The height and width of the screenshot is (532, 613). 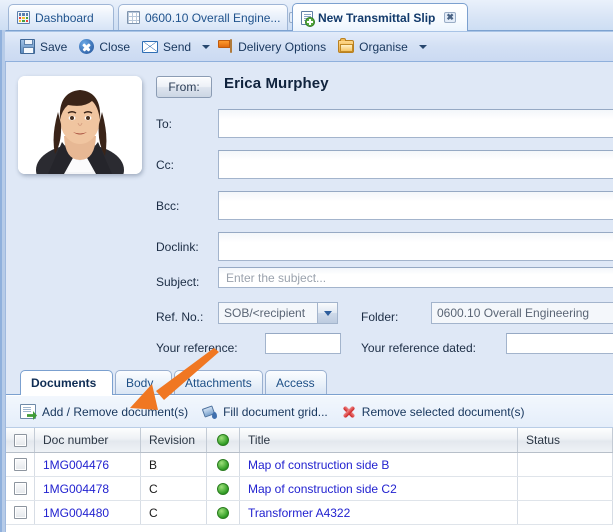 I want to click on add-remove-documents-label: Add / Remove document(s), so click(x=115, y=411).